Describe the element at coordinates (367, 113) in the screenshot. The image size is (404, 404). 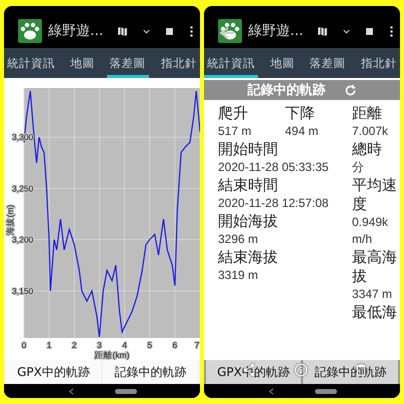
I see `stat-label: 距離` at that location.